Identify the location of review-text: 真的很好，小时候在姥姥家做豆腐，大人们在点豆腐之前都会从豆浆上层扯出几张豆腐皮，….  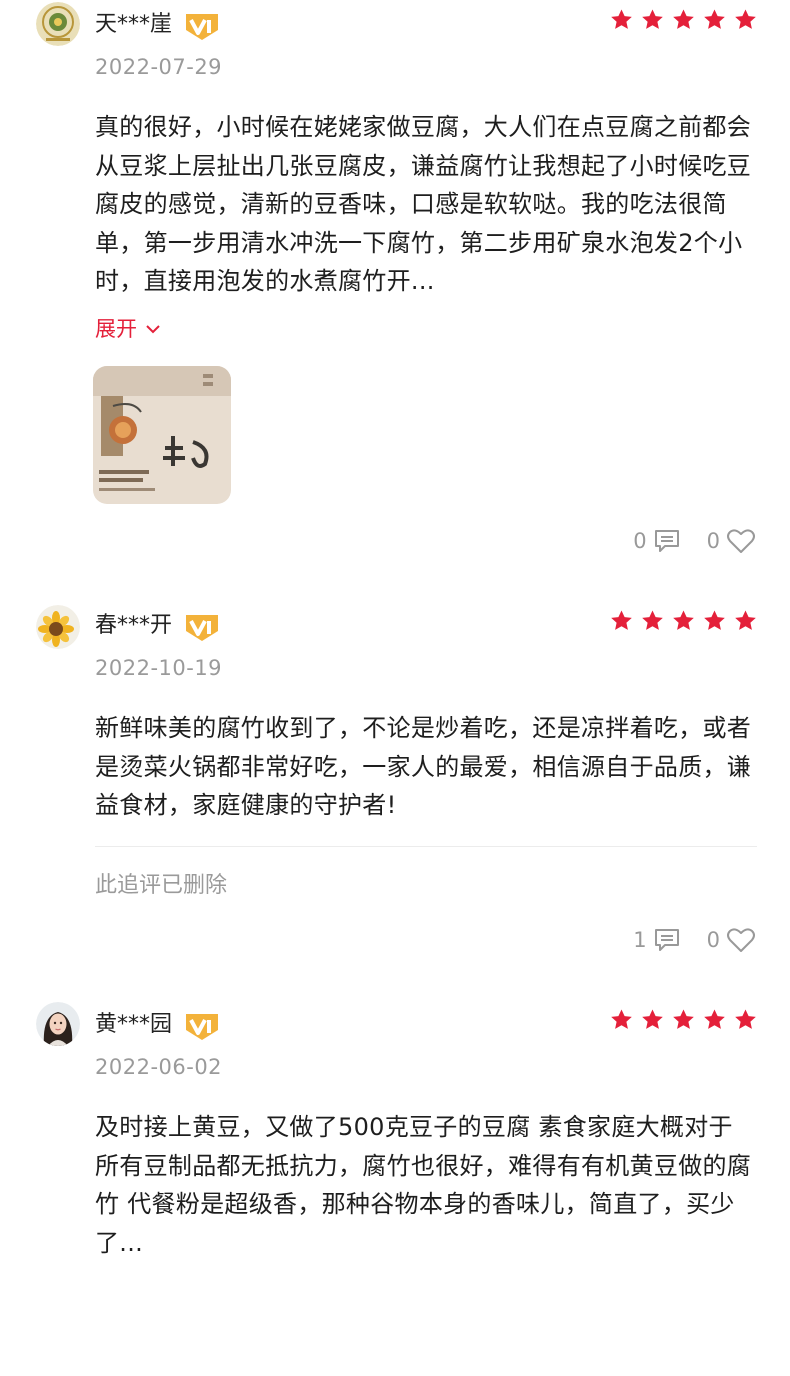
(423, 204).